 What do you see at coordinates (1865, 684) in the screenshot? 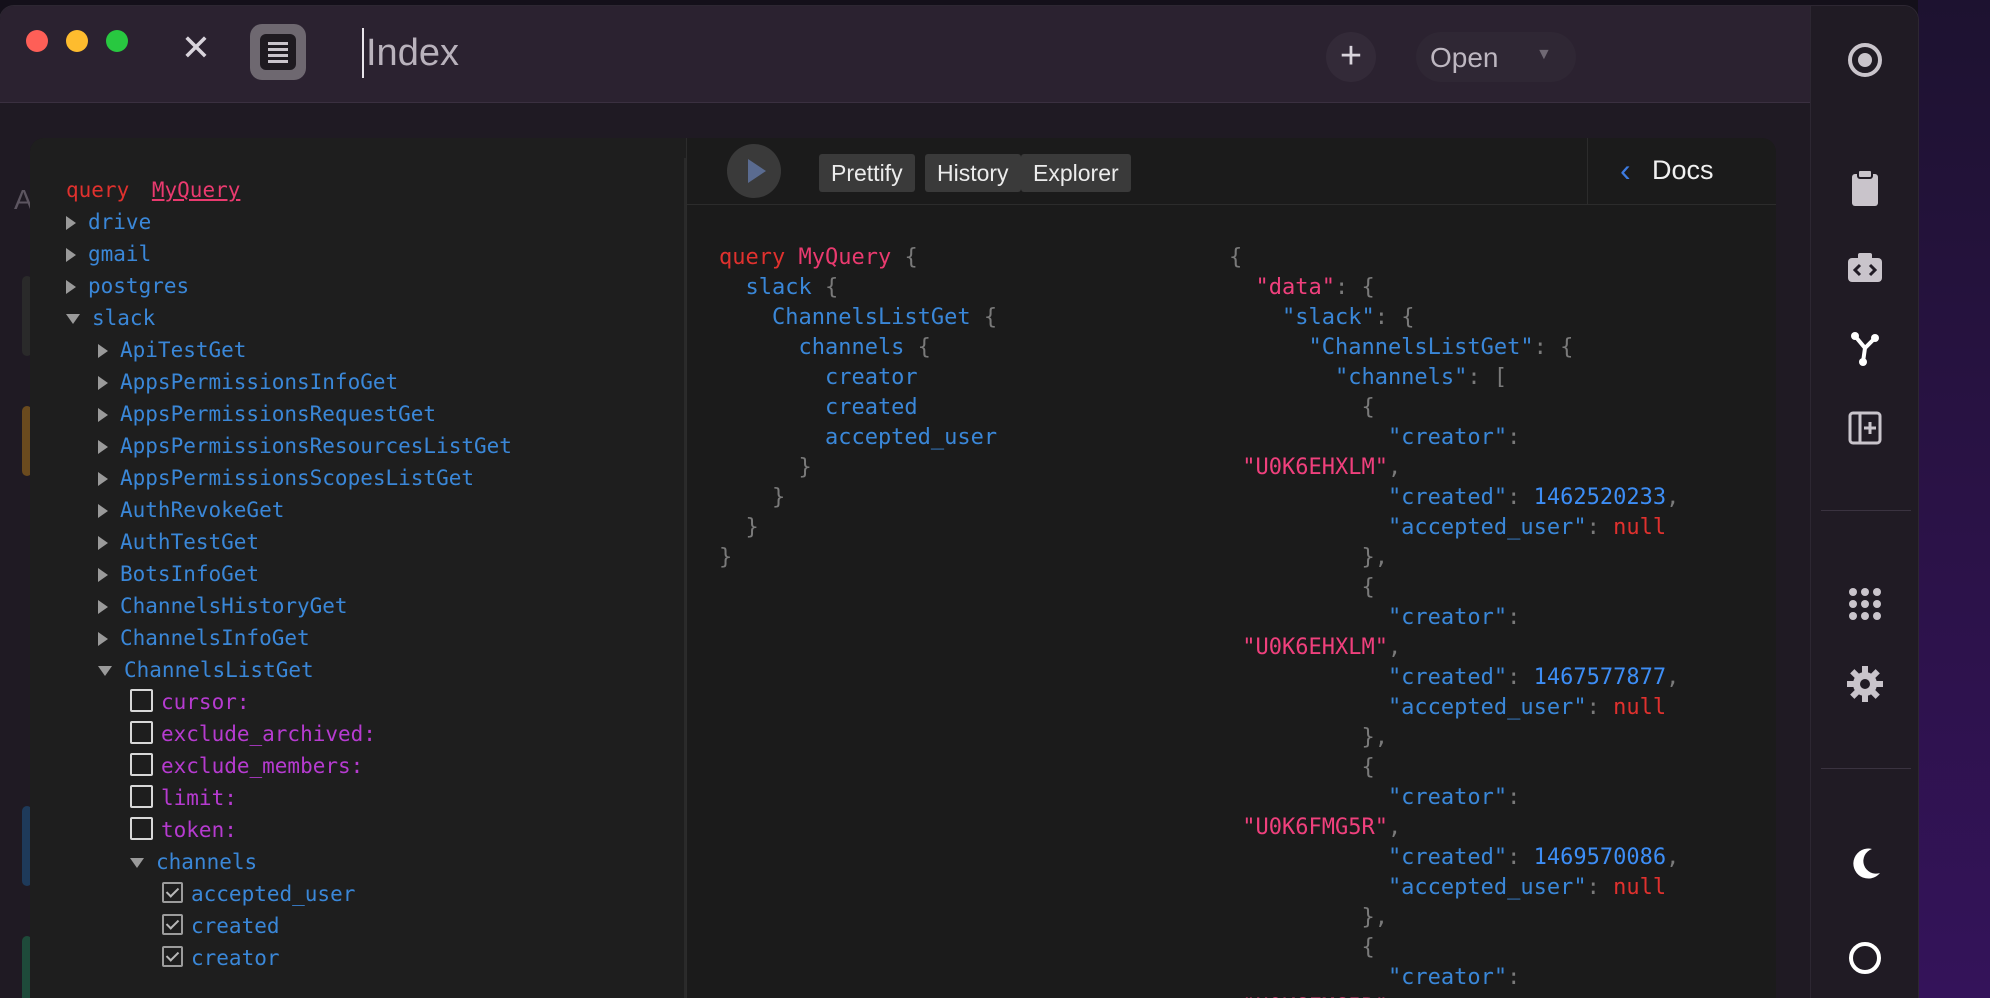
I see `settings-icon` at bounding box center [1865, 684].